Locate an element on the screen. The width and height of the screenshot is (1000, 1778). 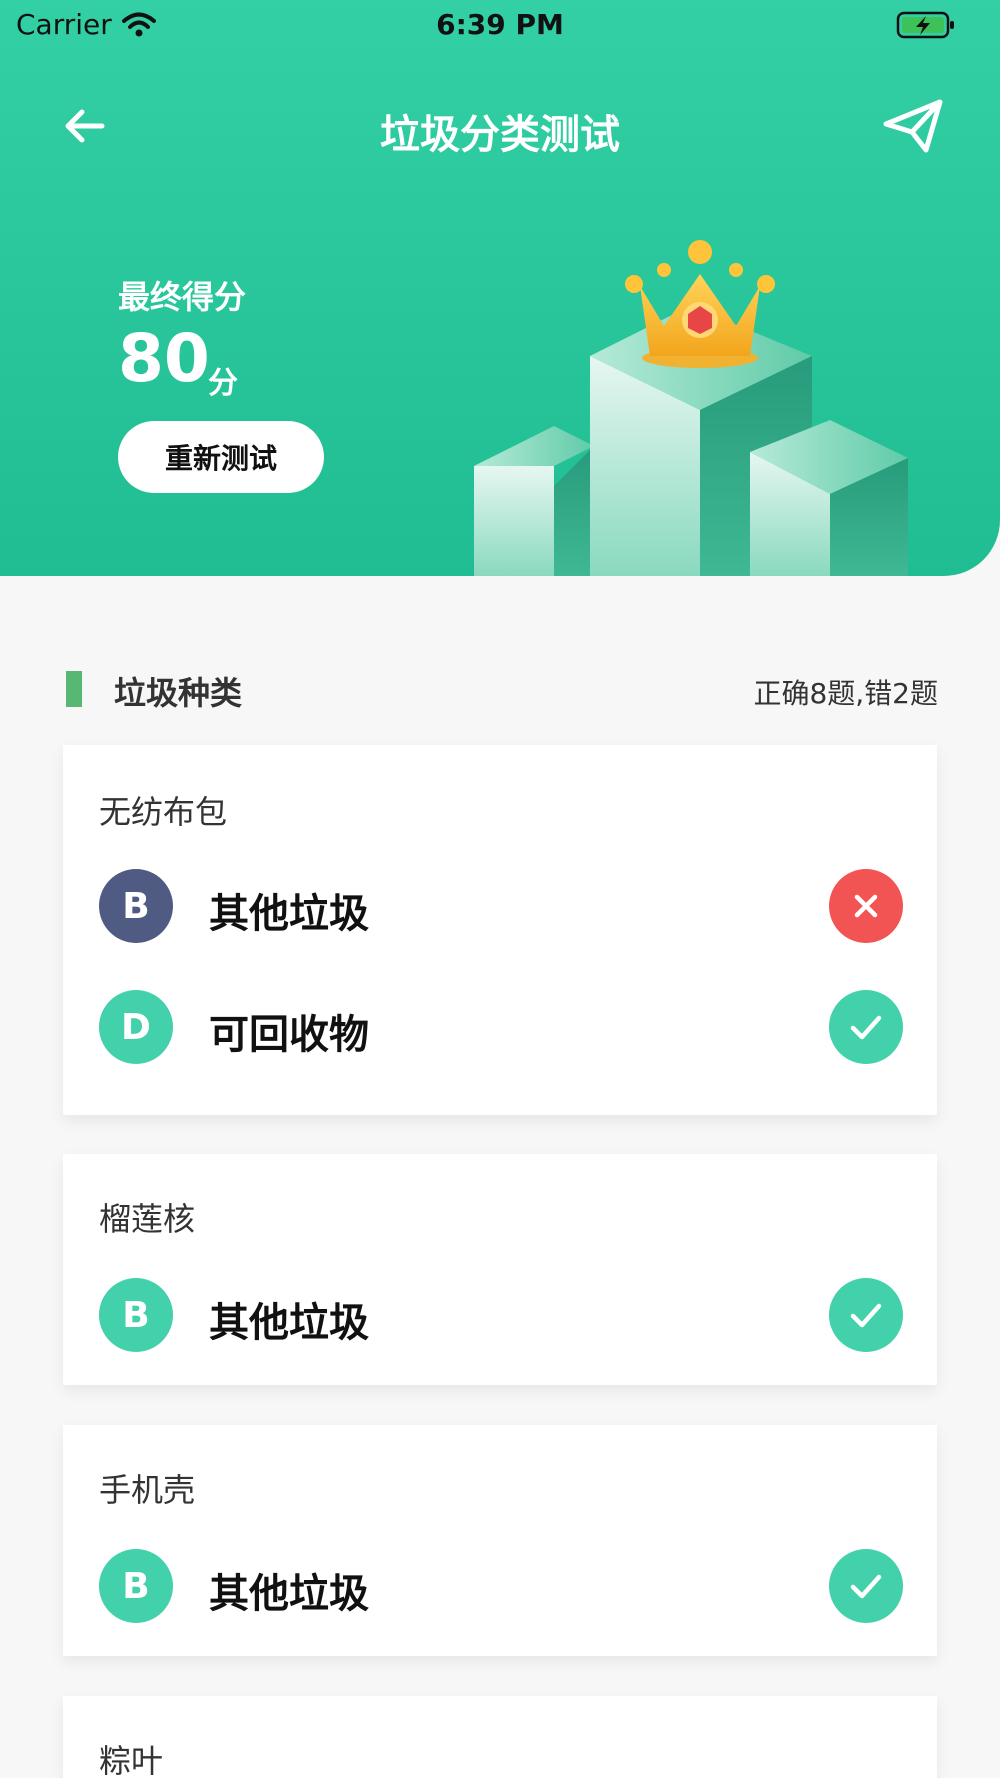
status-time: 6:39 PM is located at coordinates (500, 24).